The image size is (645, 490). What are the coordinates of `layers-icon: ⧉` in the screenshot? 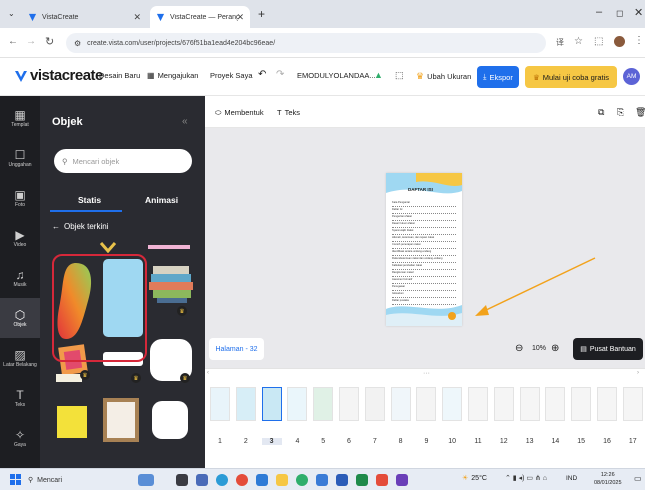 It's located at (601, 112).